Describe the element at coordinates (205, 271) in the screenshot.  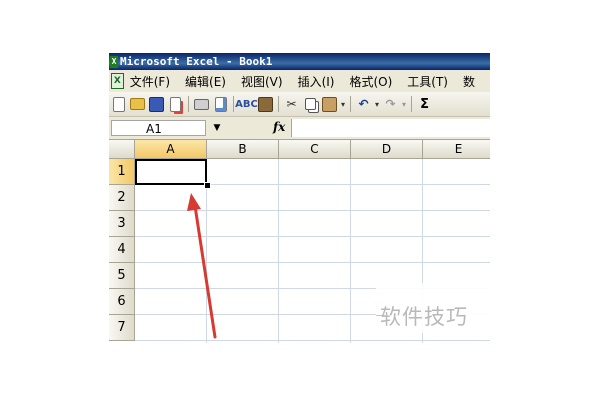
I see `annotation-arrow-shaft` at that location.